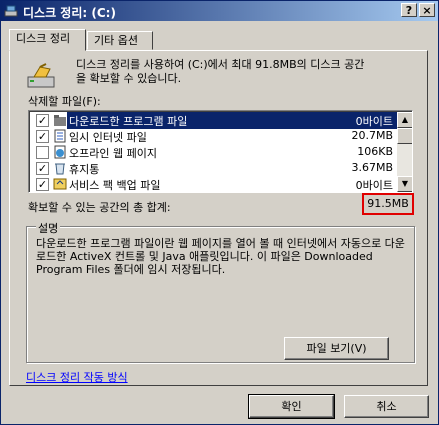 This screenshot has height=425, width=439. I want to click on file-row: ✓ 임시 인터넷 파일 20.7MB, so click(214, 136).